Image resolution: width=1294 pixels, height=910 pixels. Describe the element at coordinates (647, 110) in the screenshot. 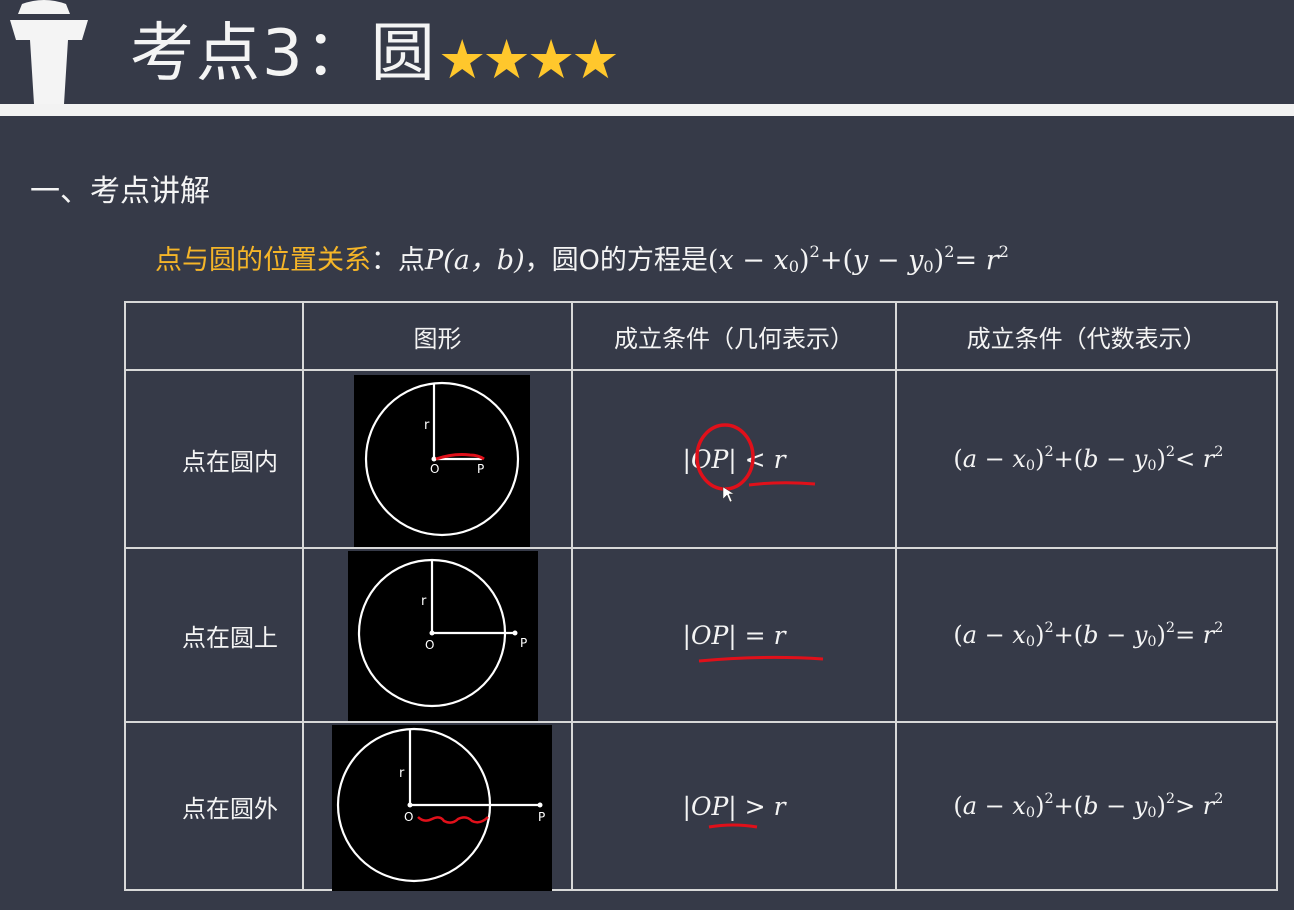

I see `header-divider` at that location.